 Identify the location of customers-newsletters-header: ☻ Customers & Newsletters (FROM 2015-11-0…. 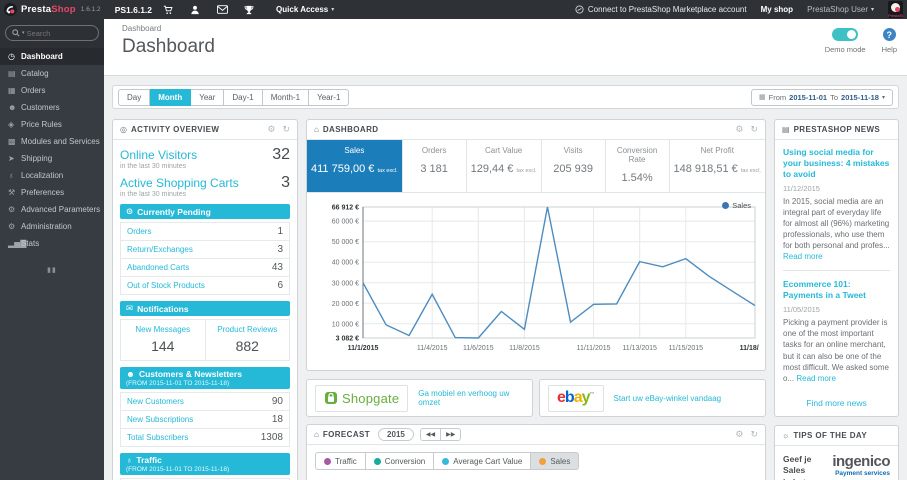
(205, 378).